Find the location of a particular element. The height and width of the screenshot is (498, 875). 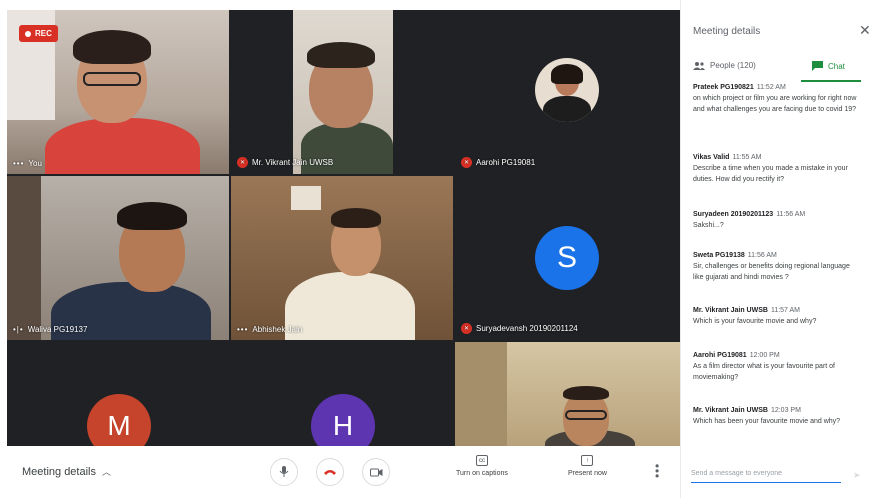

video-tile-m: M is located at coordinates (118, 394).